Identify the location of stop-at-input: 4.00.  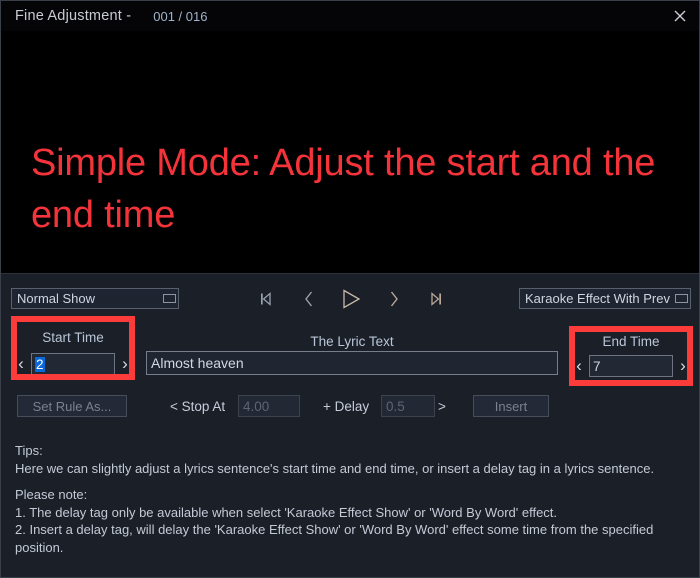
(269, 406).